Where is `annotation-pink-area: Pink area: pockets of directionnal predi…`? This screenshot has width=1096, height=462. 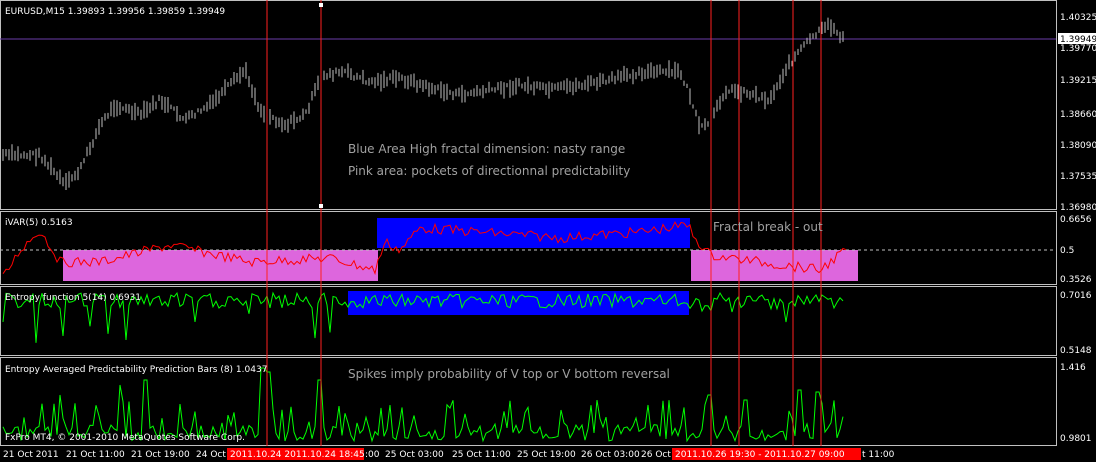 annotation-pink-area: Pink area: pockets of directionnal predi… is located at coordinates (489, 171).